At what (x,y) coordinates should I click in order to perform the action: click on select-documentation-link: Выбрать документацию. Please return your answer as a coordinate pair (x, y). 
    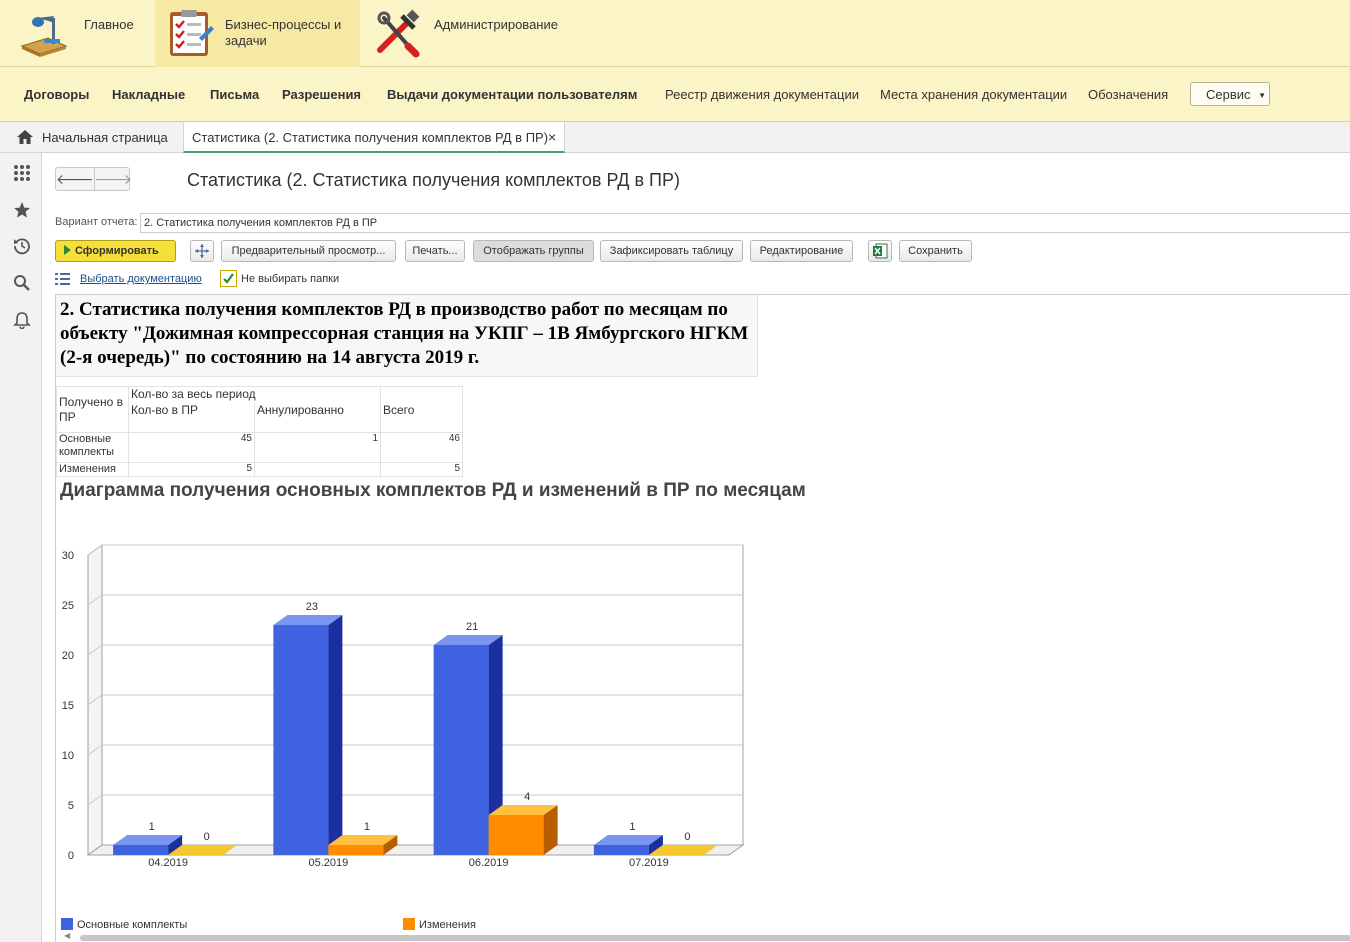
    Looking at the image, I should click on (141, 279).